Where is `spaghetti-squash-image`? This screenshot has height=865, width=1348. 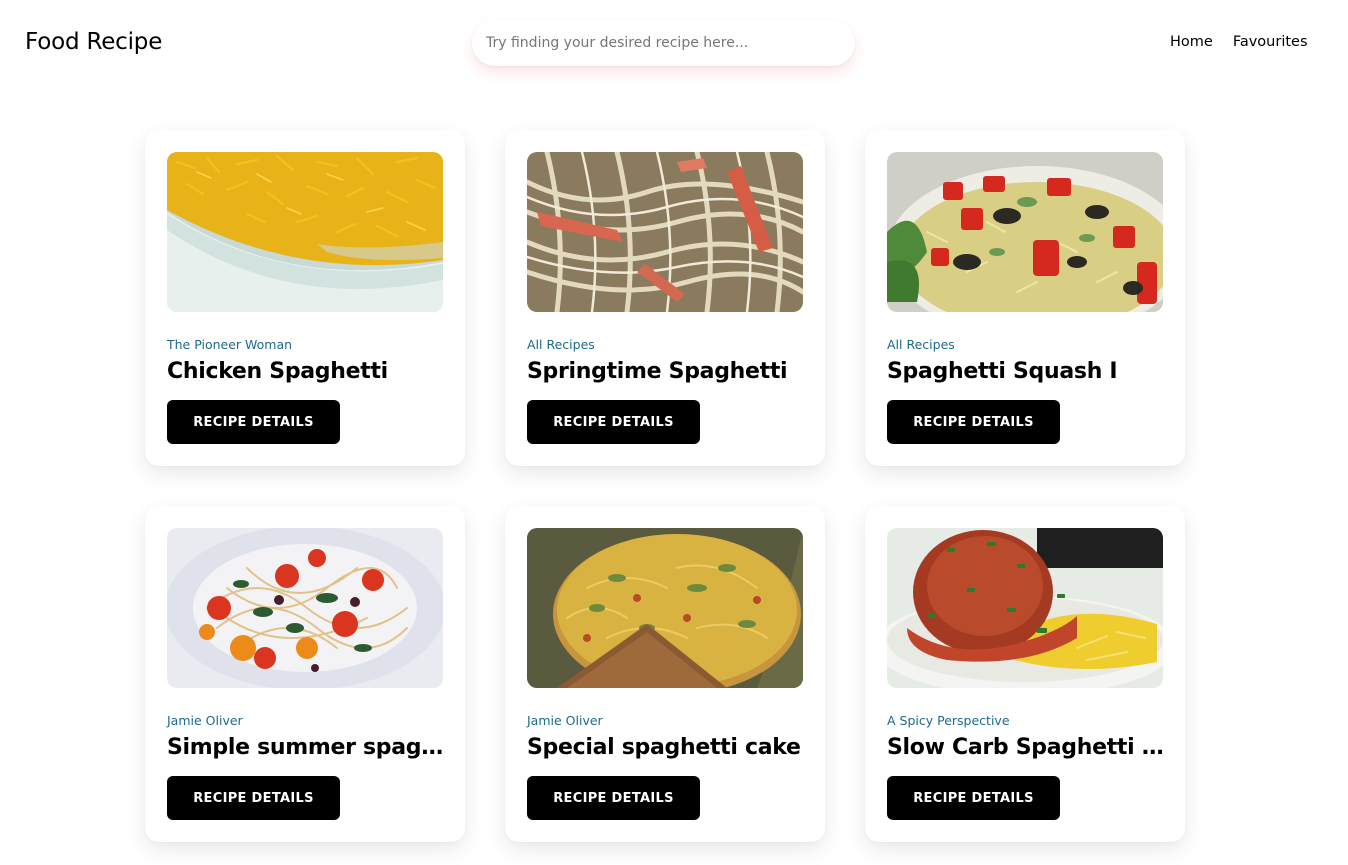
spaghetti-squash-image is located at coordinates (1025, 232).